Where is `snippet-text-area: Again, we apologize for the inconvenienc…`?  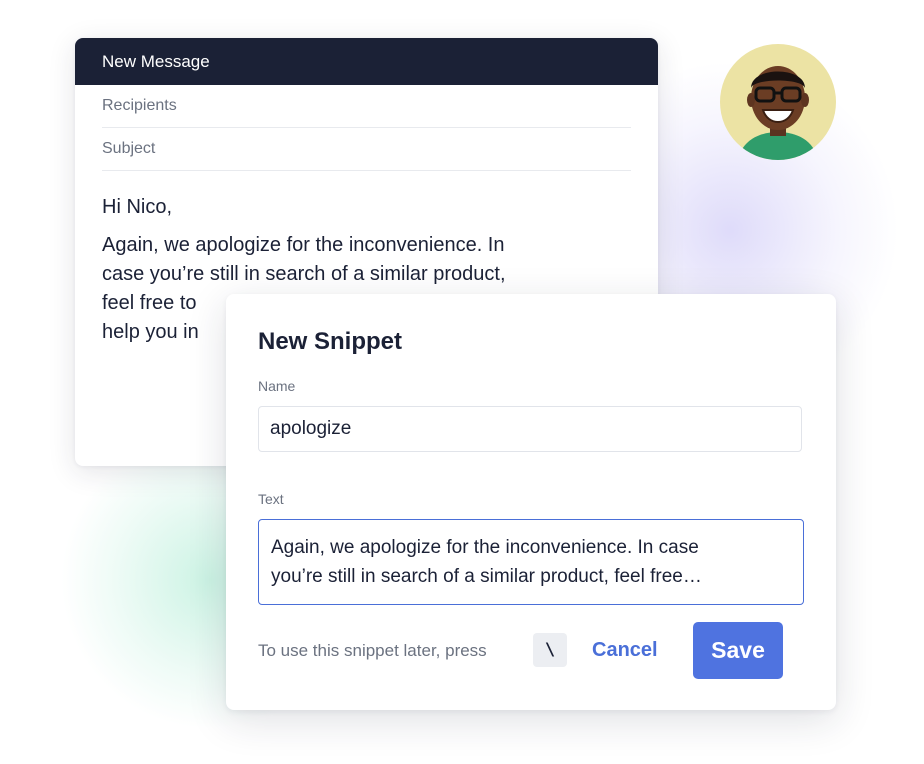 snippet-text-area: Again, we apologize for the inconvenienc… is located at coordinates (531, 562).